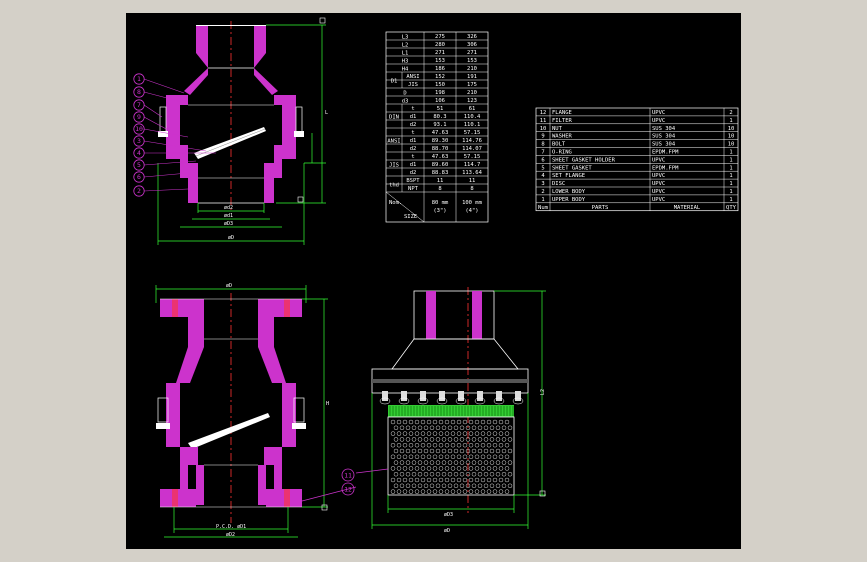 This screenshot has height=562, width=867. What do you see at coordinates (472, 101) in the screenshot?
I see `dim-table-value: 123` at bounding box center [472, 101].